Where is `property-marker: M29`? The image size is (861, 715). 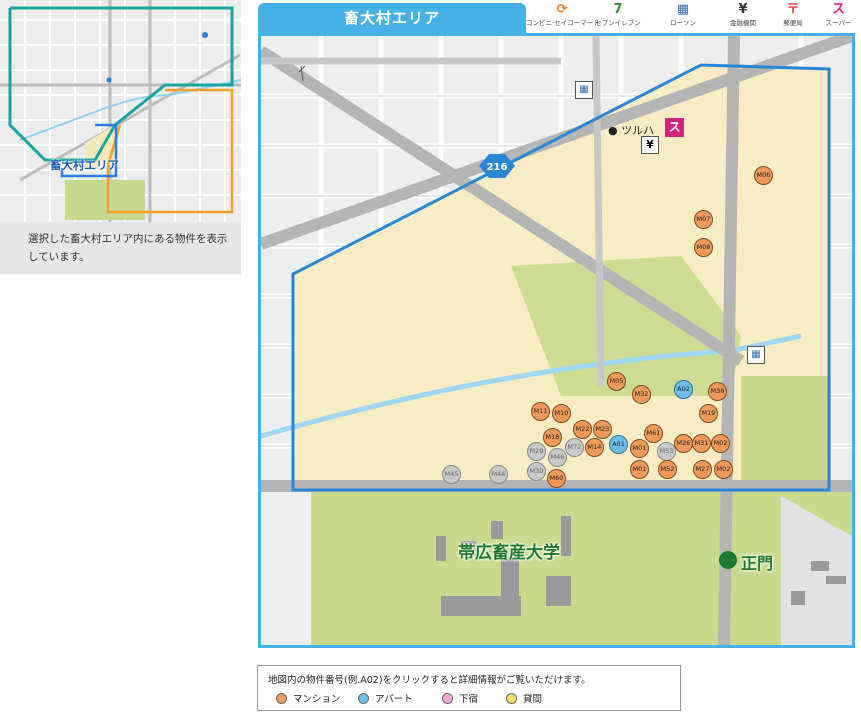
property-marker: M29 is located at coordinates (536, 451).